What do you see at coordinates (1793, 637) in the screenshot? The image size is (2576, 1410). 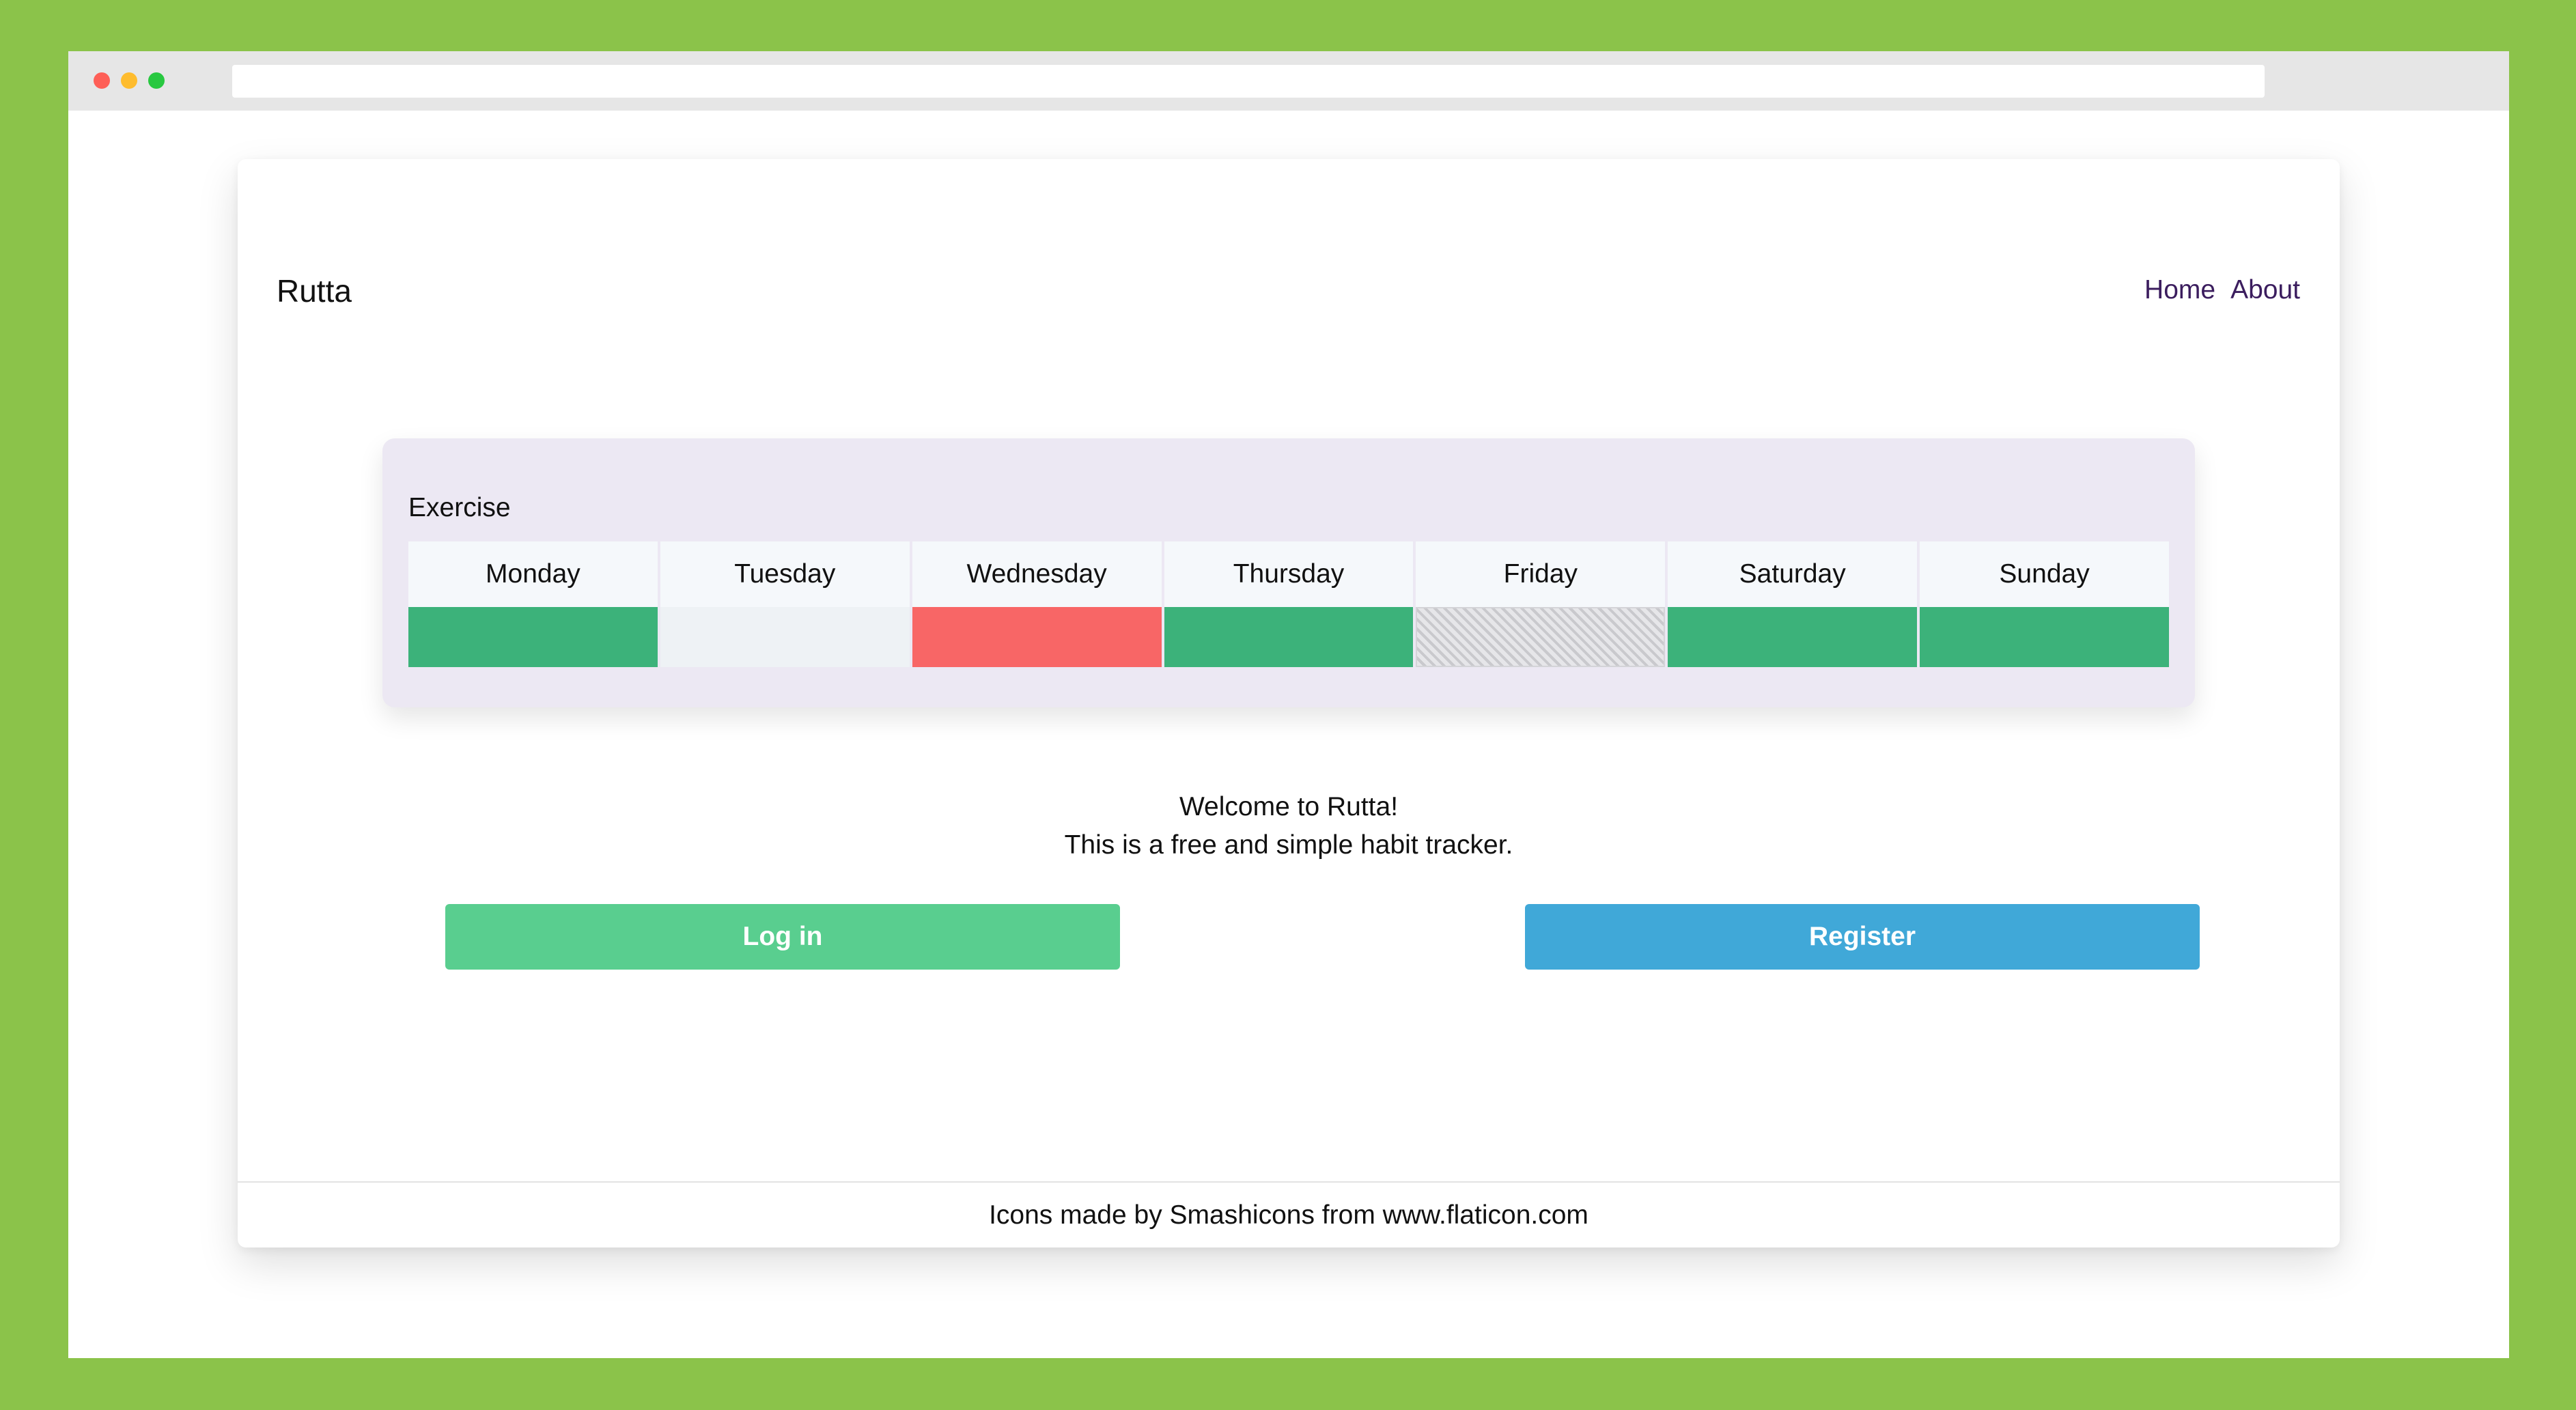 I see `day-status-saturday` at bounding box center [1793, 637].